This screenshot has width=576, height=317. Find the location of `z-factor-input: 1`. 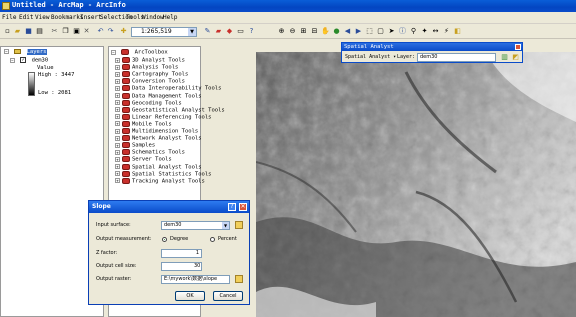

z-factor-input: 1 is located at coordinates (181, 253).